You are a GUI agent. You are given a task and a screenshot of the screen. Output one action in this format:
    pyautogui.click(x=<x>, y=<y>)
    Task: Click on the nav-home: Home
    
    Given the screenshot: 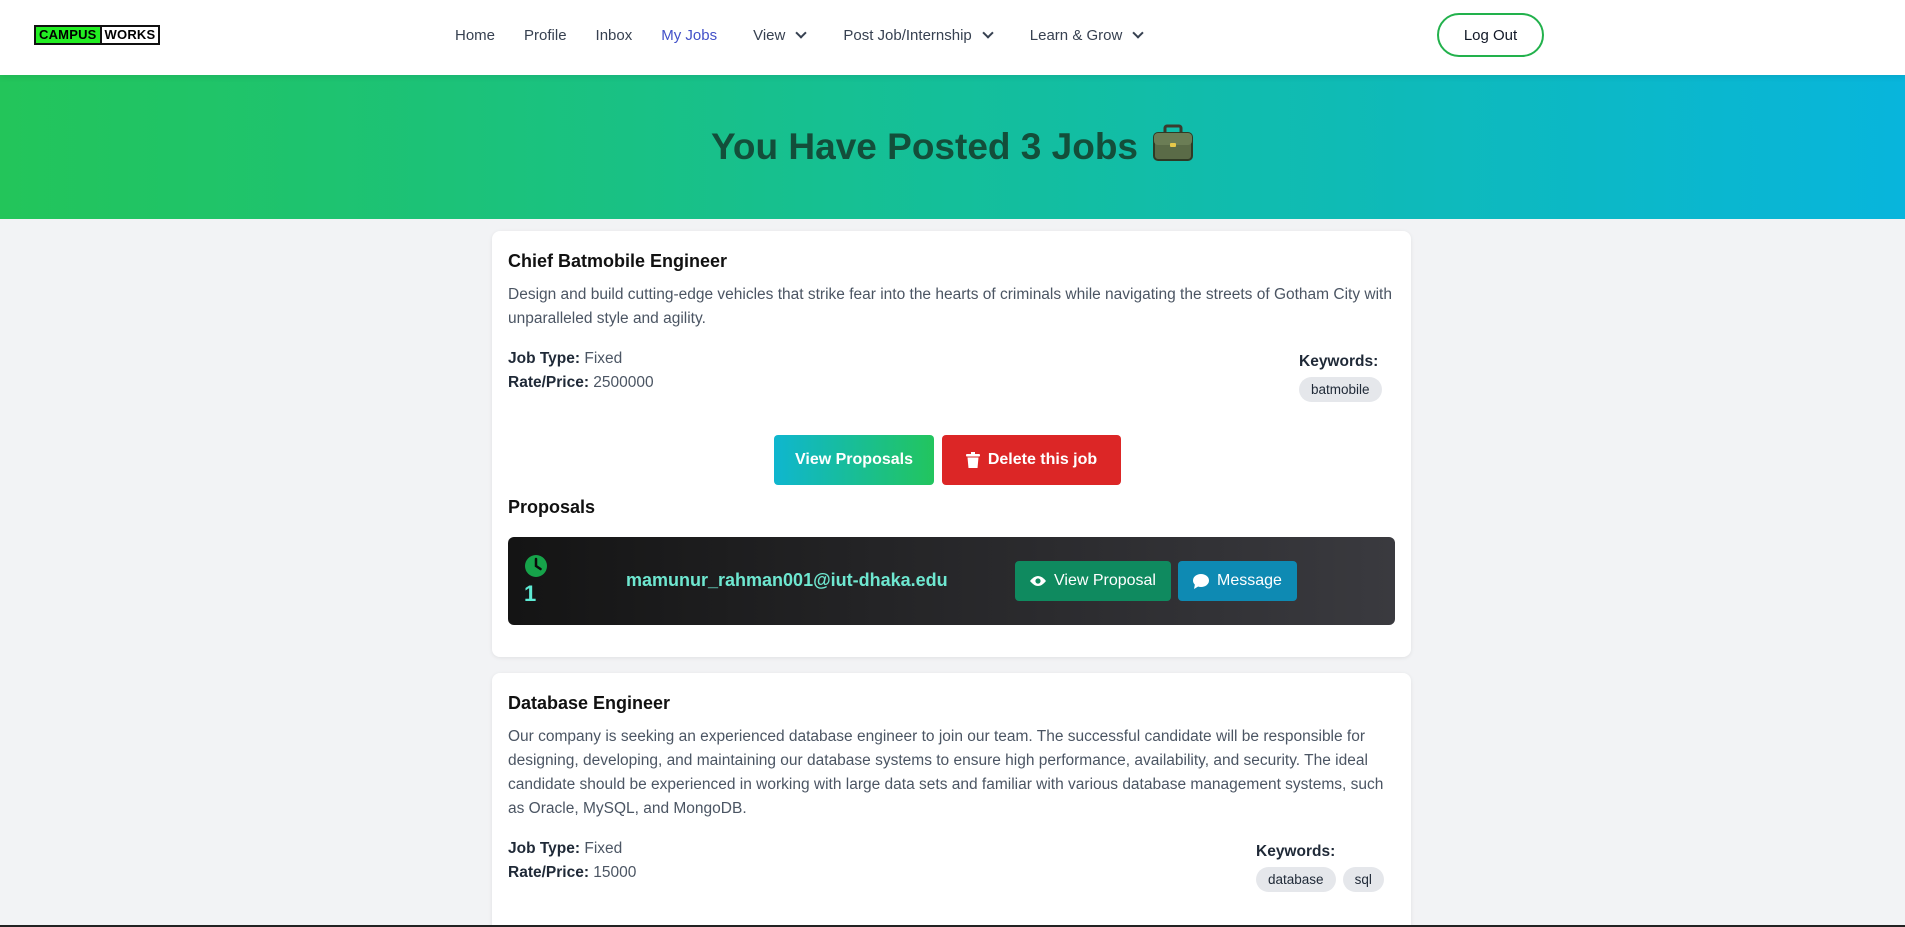 What is the action you would take?
    pyautogui.click(x=475, y=35)
    